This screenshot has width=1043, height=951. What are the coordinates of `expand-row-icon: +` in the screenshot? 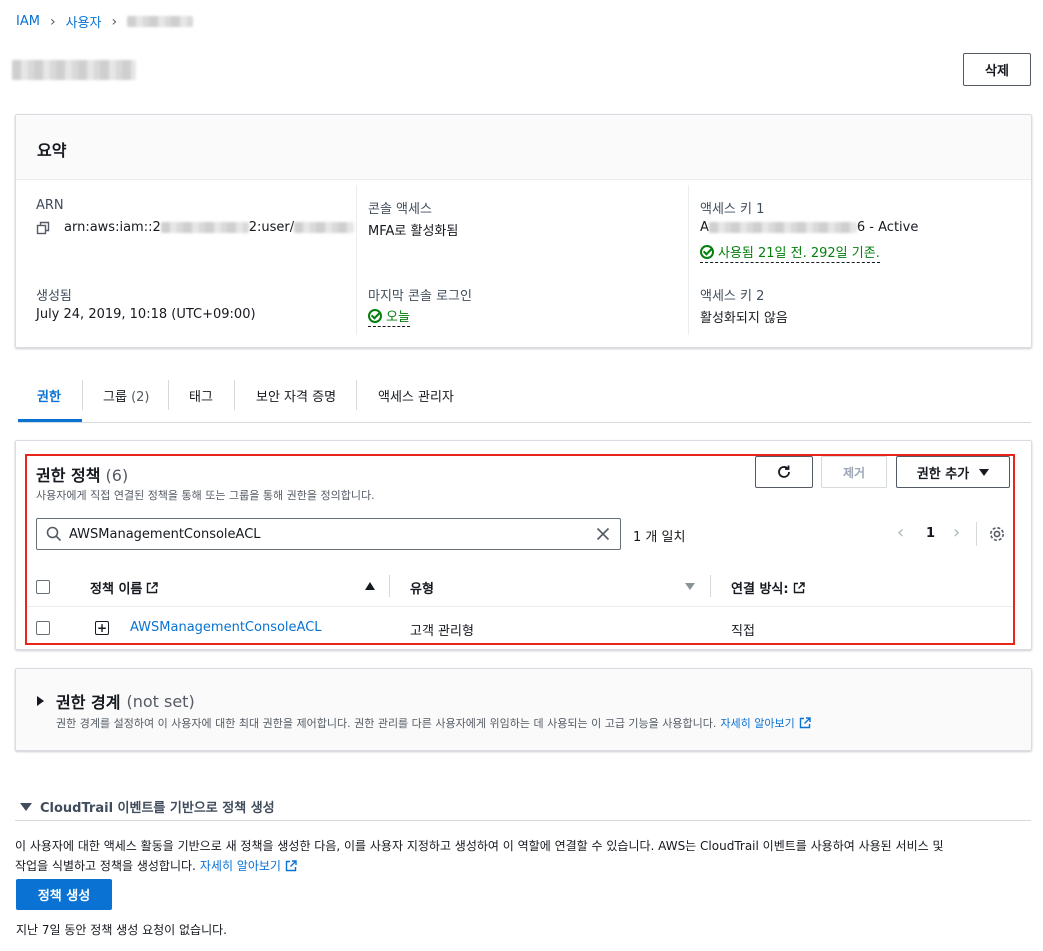 It's located at (102, 628).